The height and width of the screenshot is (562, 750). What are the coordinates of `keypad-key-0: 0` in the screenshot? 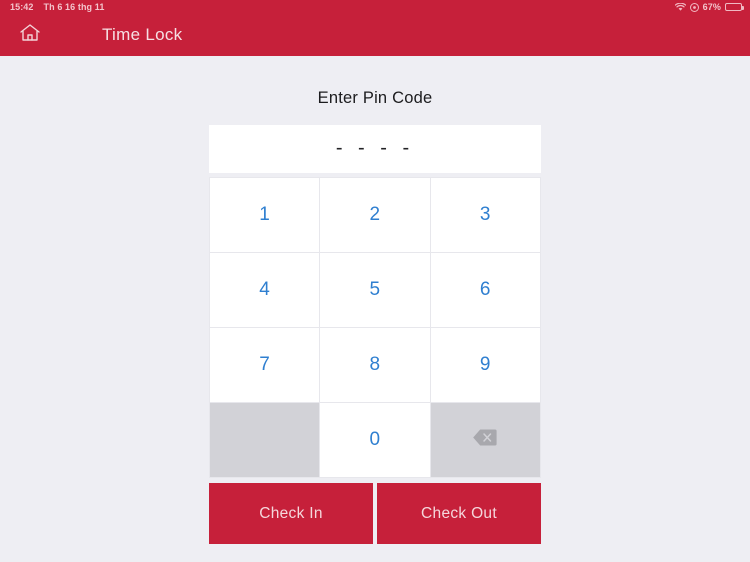 It's located at (375, 440).